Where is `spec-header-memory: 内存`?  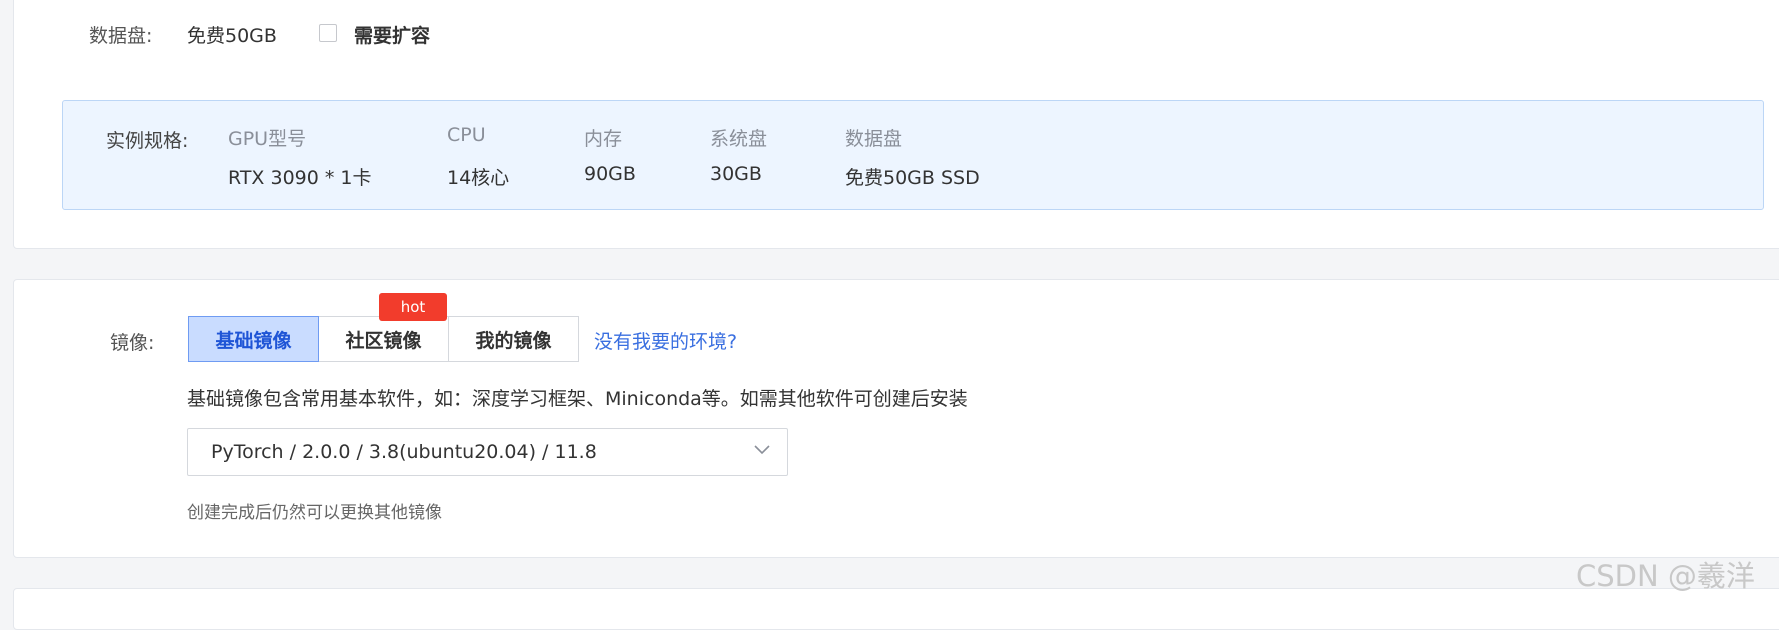
spec-header-memory: 内存 is located at coordinates (603, 139).